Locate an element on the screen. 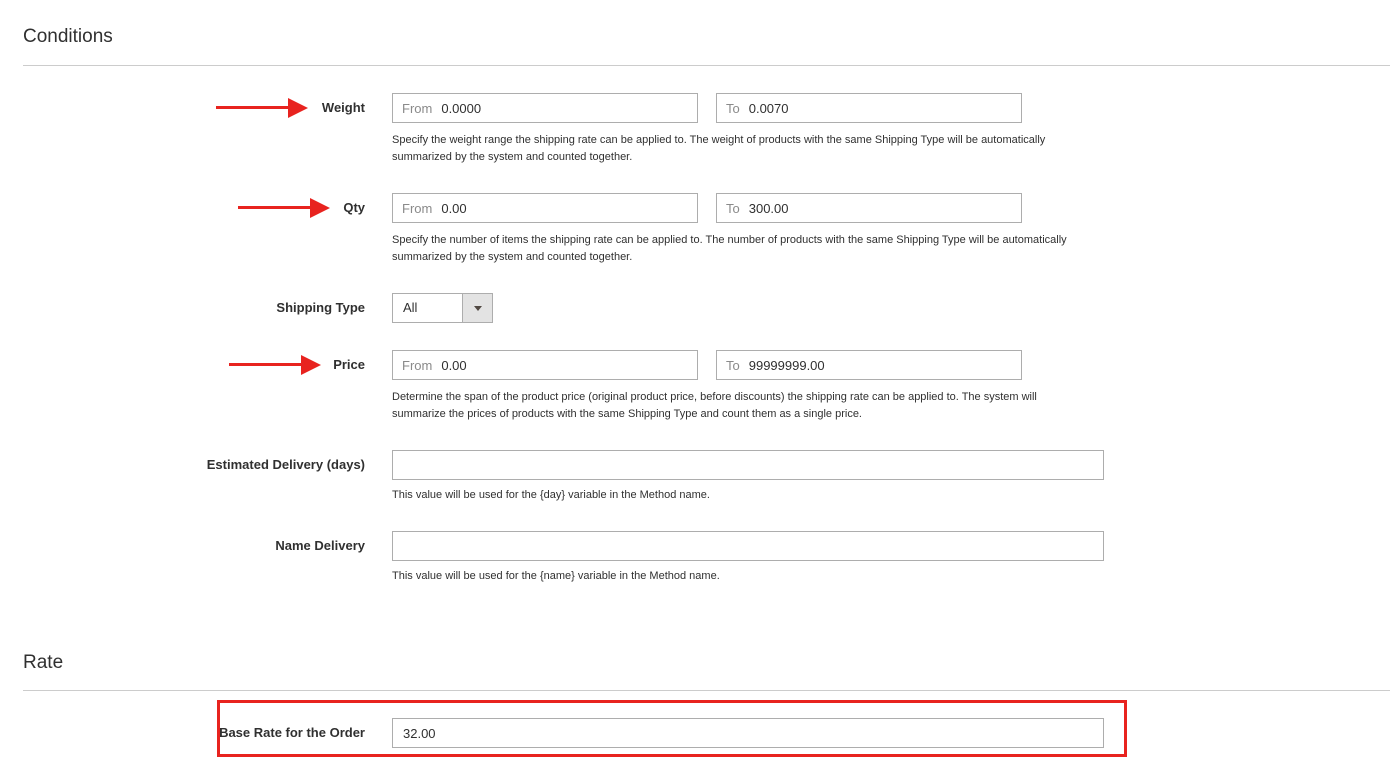  conditions-title: Conditions is located at coordinates (68, 36).